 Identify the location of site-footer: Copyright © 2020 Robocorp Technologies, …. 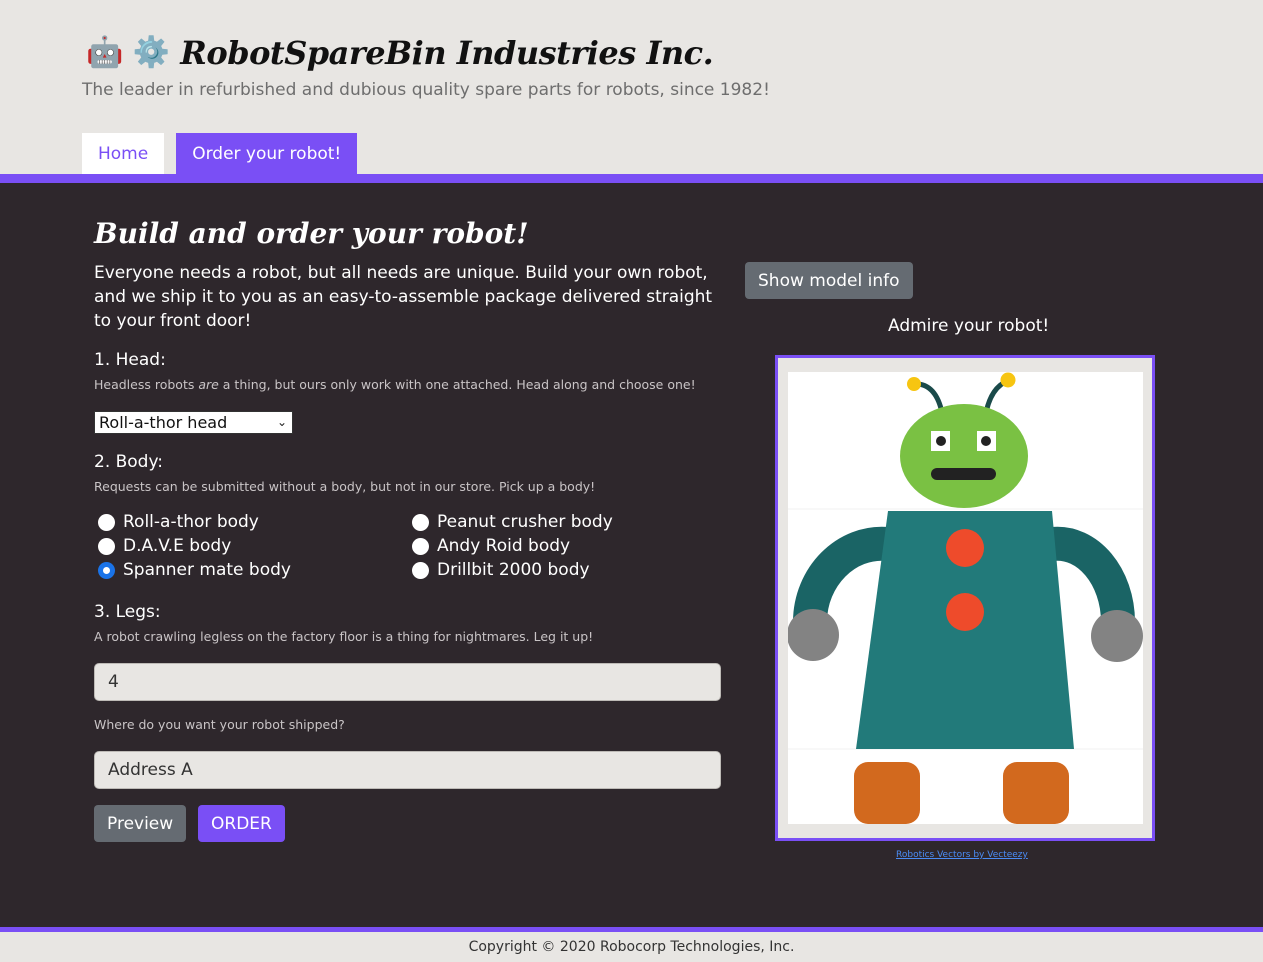
(631, 947).